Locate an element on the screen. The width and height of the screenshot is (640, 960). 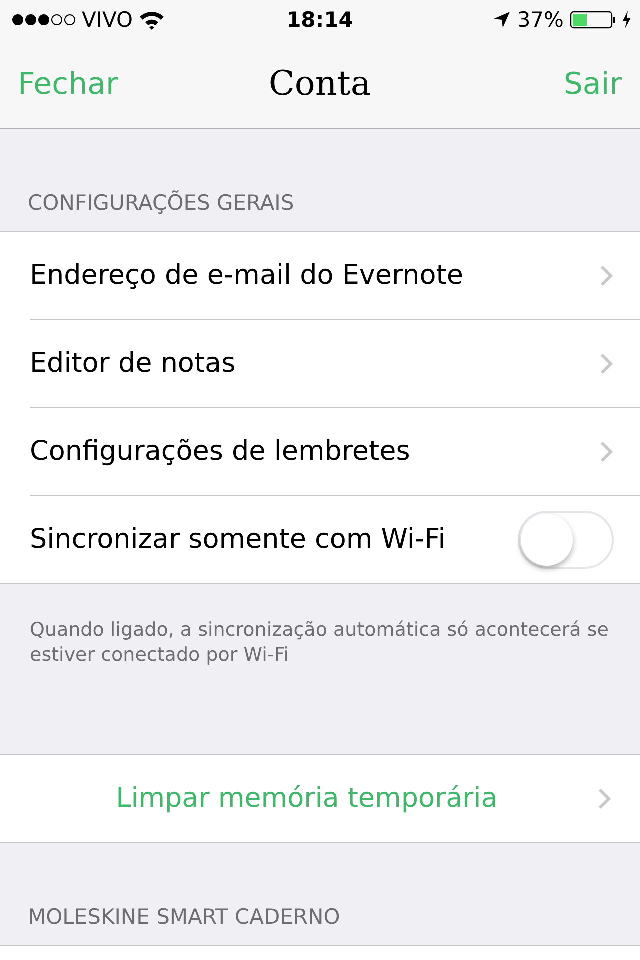
carrier-name: VIVO is located at coordinates (108, 20).